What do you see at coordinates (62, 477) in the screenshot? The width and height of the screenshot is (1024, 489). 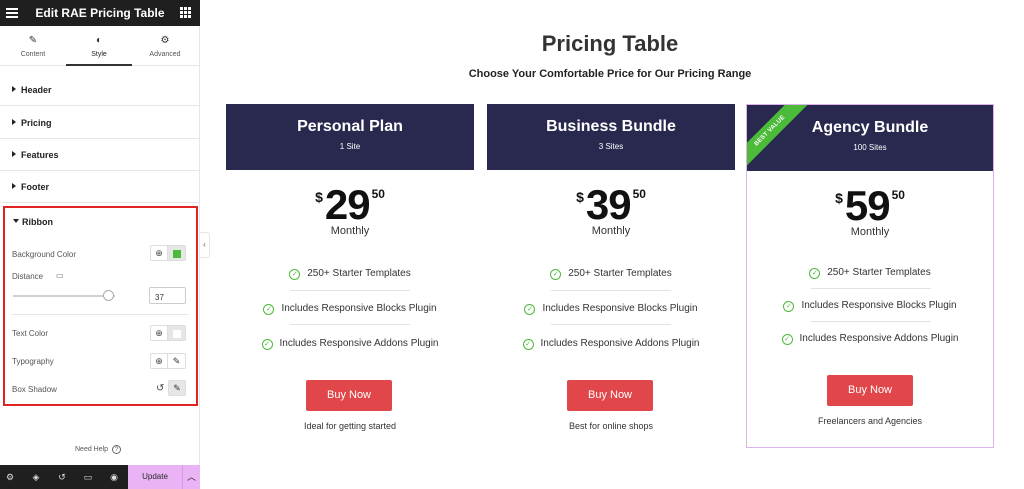 I see `history-icon: ↺` at bounding box center [62, 477].